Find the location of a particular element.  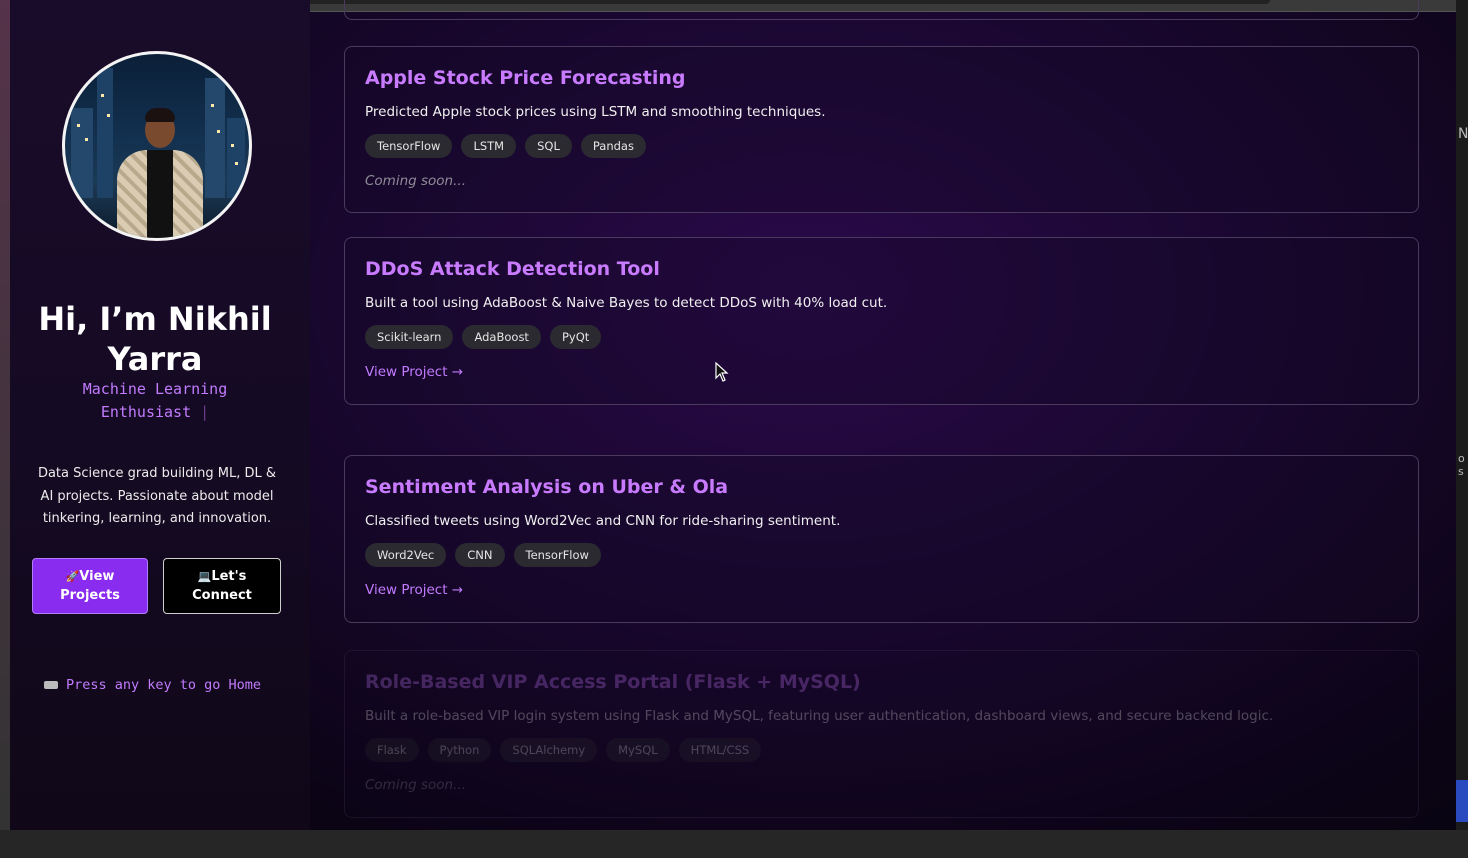

typing-cursor: | is located at coordinates (205, 412).